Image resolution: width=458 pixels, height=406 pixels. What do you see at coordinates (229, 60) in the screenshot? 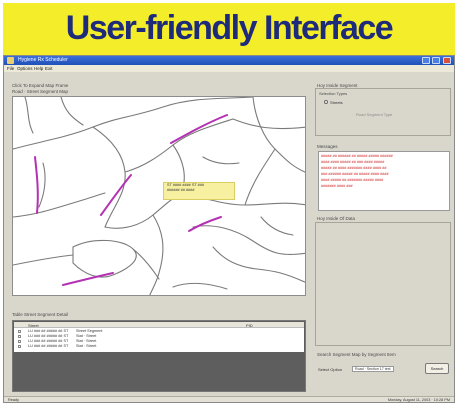
I see `title-bar: Hygiene Rx Scheduler` at bounding box center [229, 60].